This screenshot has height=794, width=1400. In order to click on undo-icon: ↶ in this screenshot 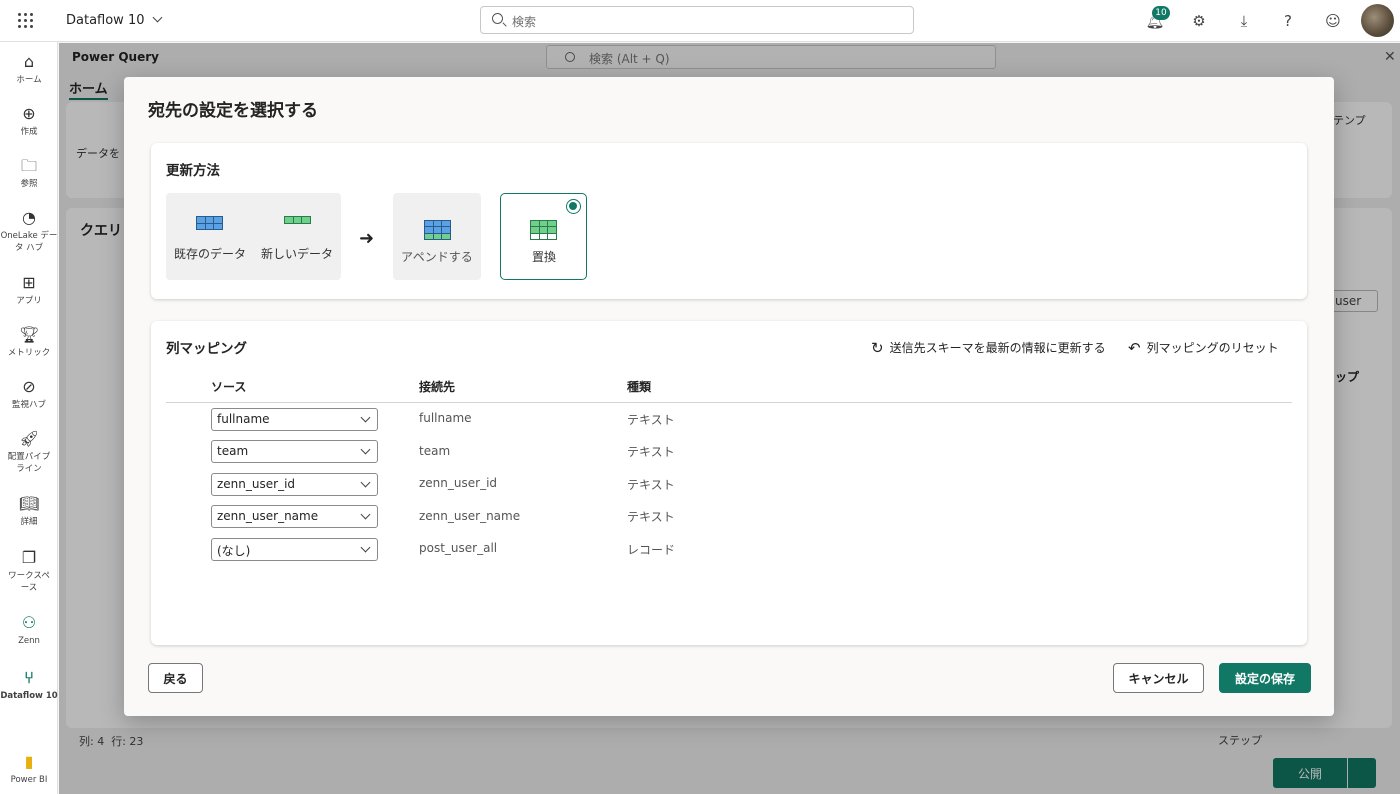, I will do `click(1134, 348)`.